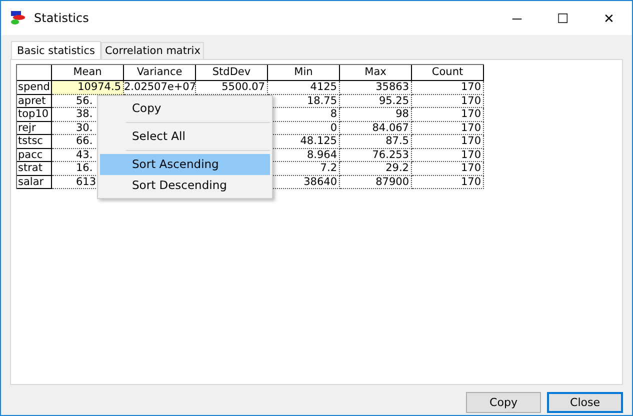 This screenshot has height=416, width=633. What do you see at coordinates (232, 73) in the screenshot?
I see `column-header: StdDev` at bounding box center [232, 73].